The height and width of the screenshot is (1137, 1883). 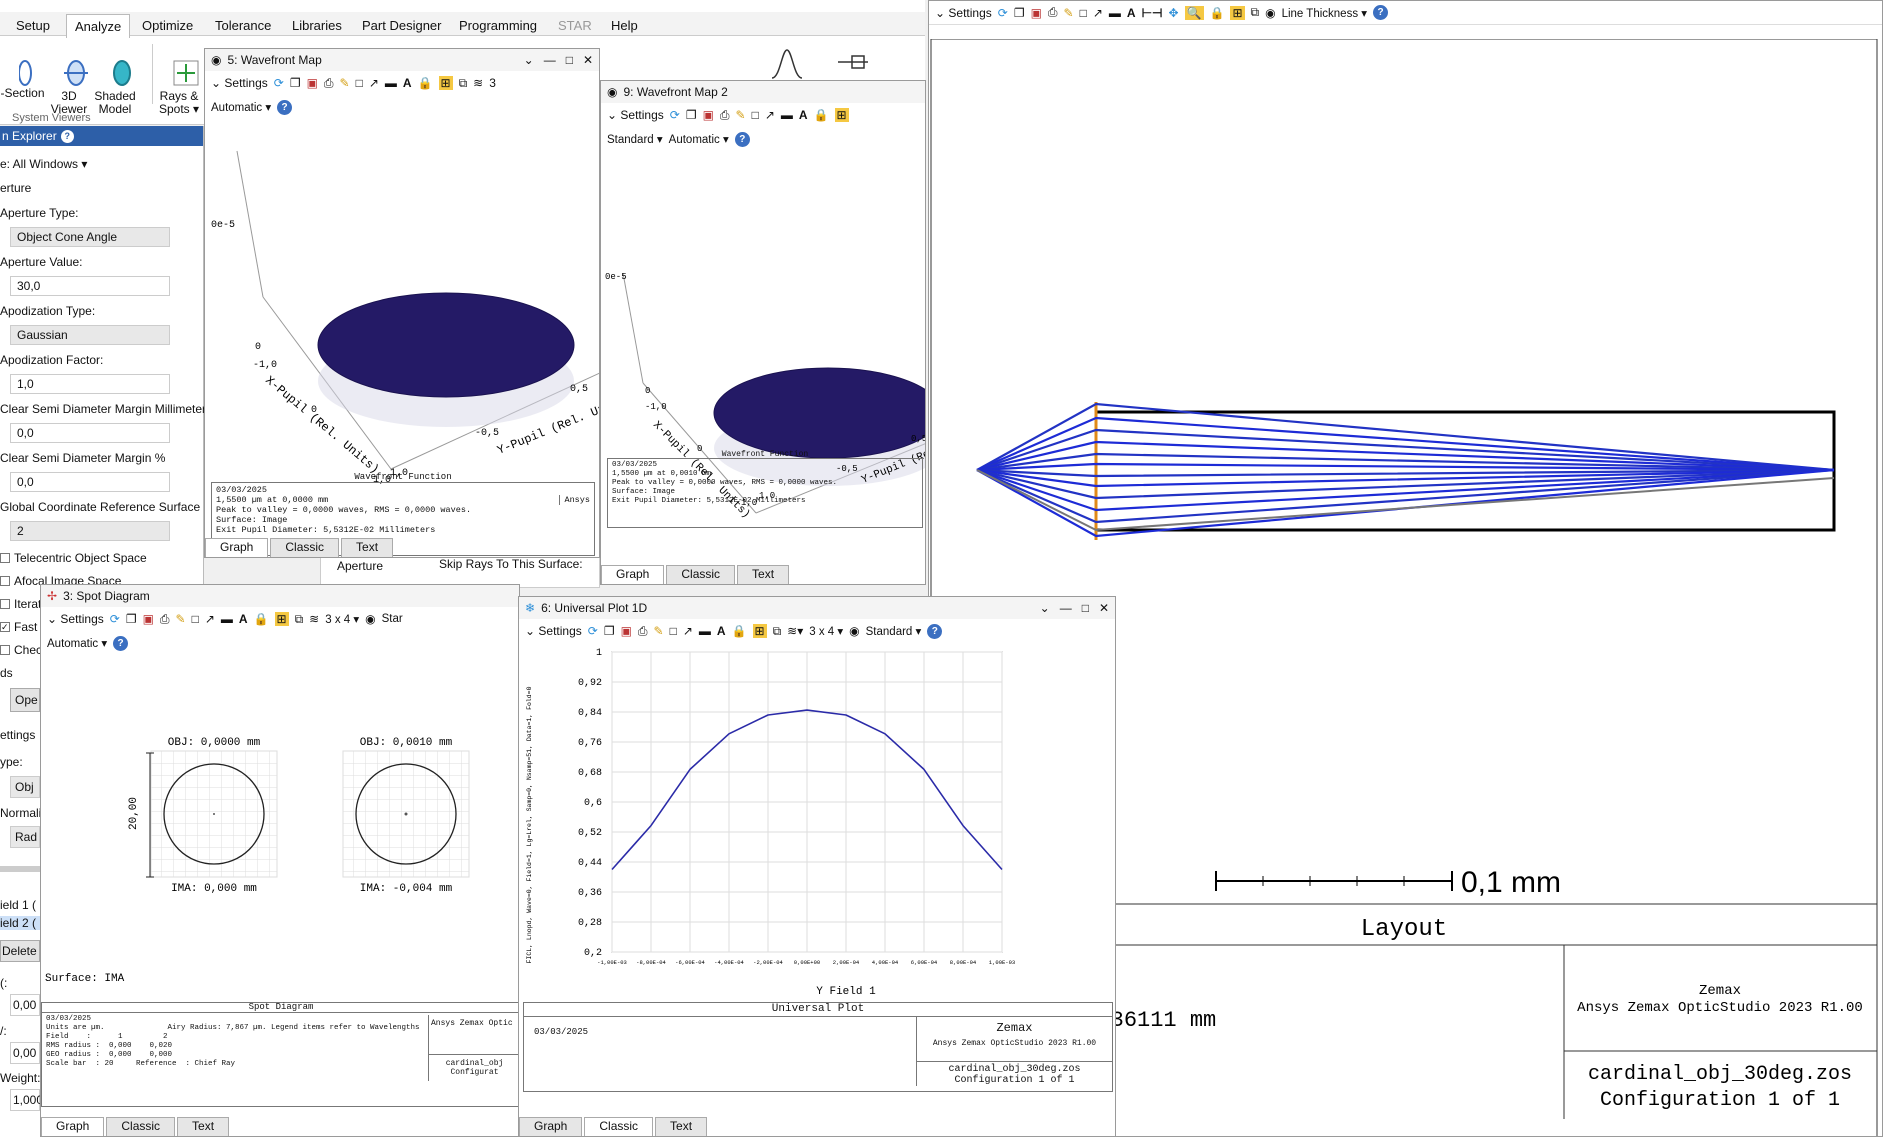 I want to click on y-input: 0,00, so click(x=25, y=1053).